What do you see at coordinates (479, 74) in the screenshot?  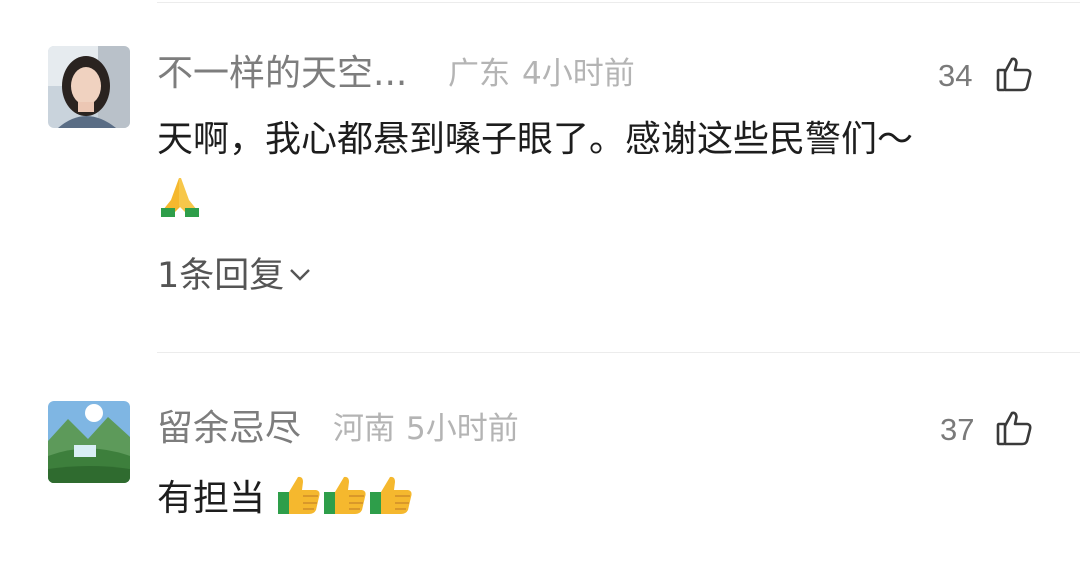 I see `comment-location: 广东` at bounding box center [479, 74].